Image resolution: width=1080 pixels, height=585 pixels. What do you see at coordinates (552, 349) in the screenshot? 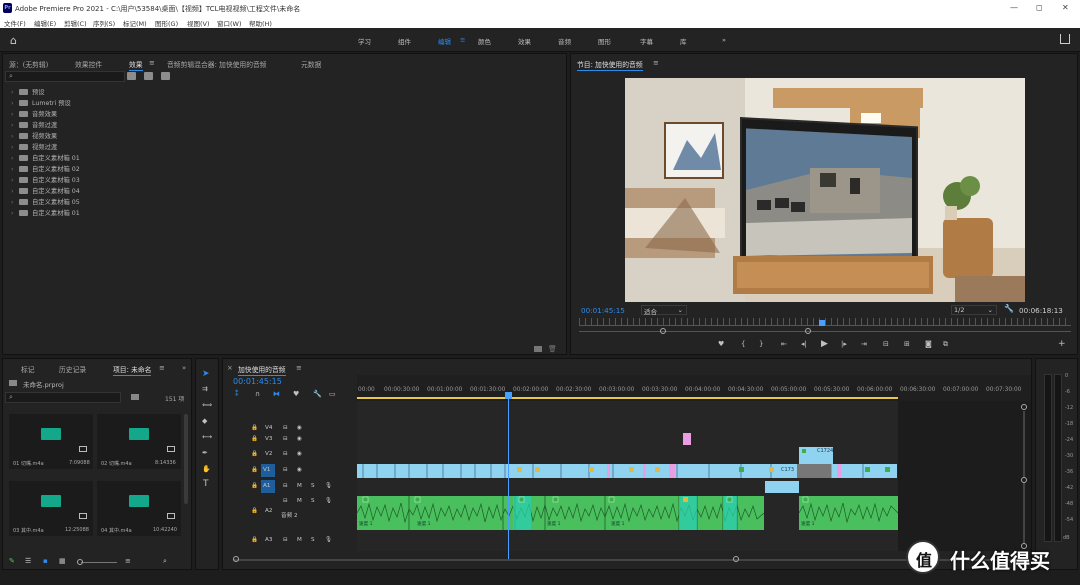
I see `delete-icon: 🗑` at bounding box center [552, 349].